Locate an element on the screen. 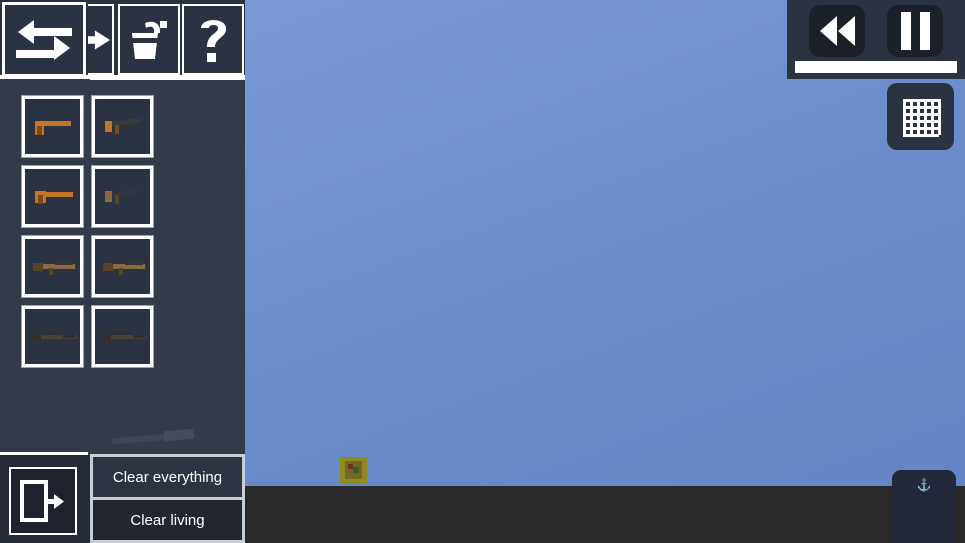 The height and width of the screenshot is (543, 965). grid-toggle-button is located at coordinates (920, 116).